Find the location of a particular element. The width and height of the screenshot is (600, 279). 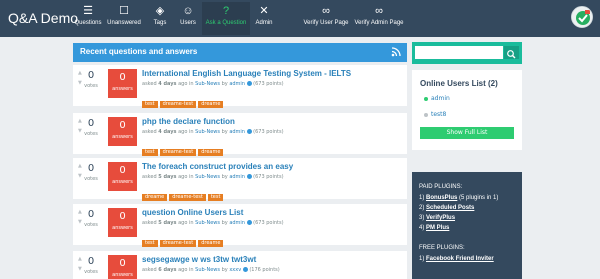

online-user: test8 is located at coordinates (435, 114).